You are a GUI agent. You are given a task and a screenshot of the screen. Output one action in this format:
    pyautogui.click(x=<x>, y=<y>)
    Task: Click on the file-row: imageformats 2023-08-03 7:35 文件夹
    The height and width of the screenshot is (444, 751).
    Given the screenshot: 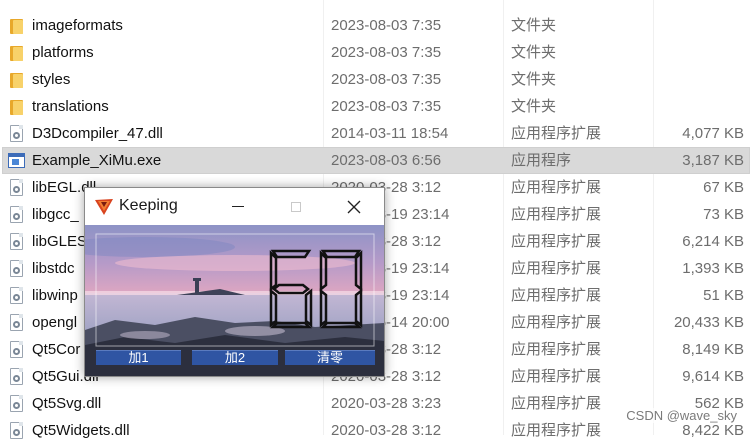 What is the action you would take?
    pyautogui.click(x=375, y=25)
    